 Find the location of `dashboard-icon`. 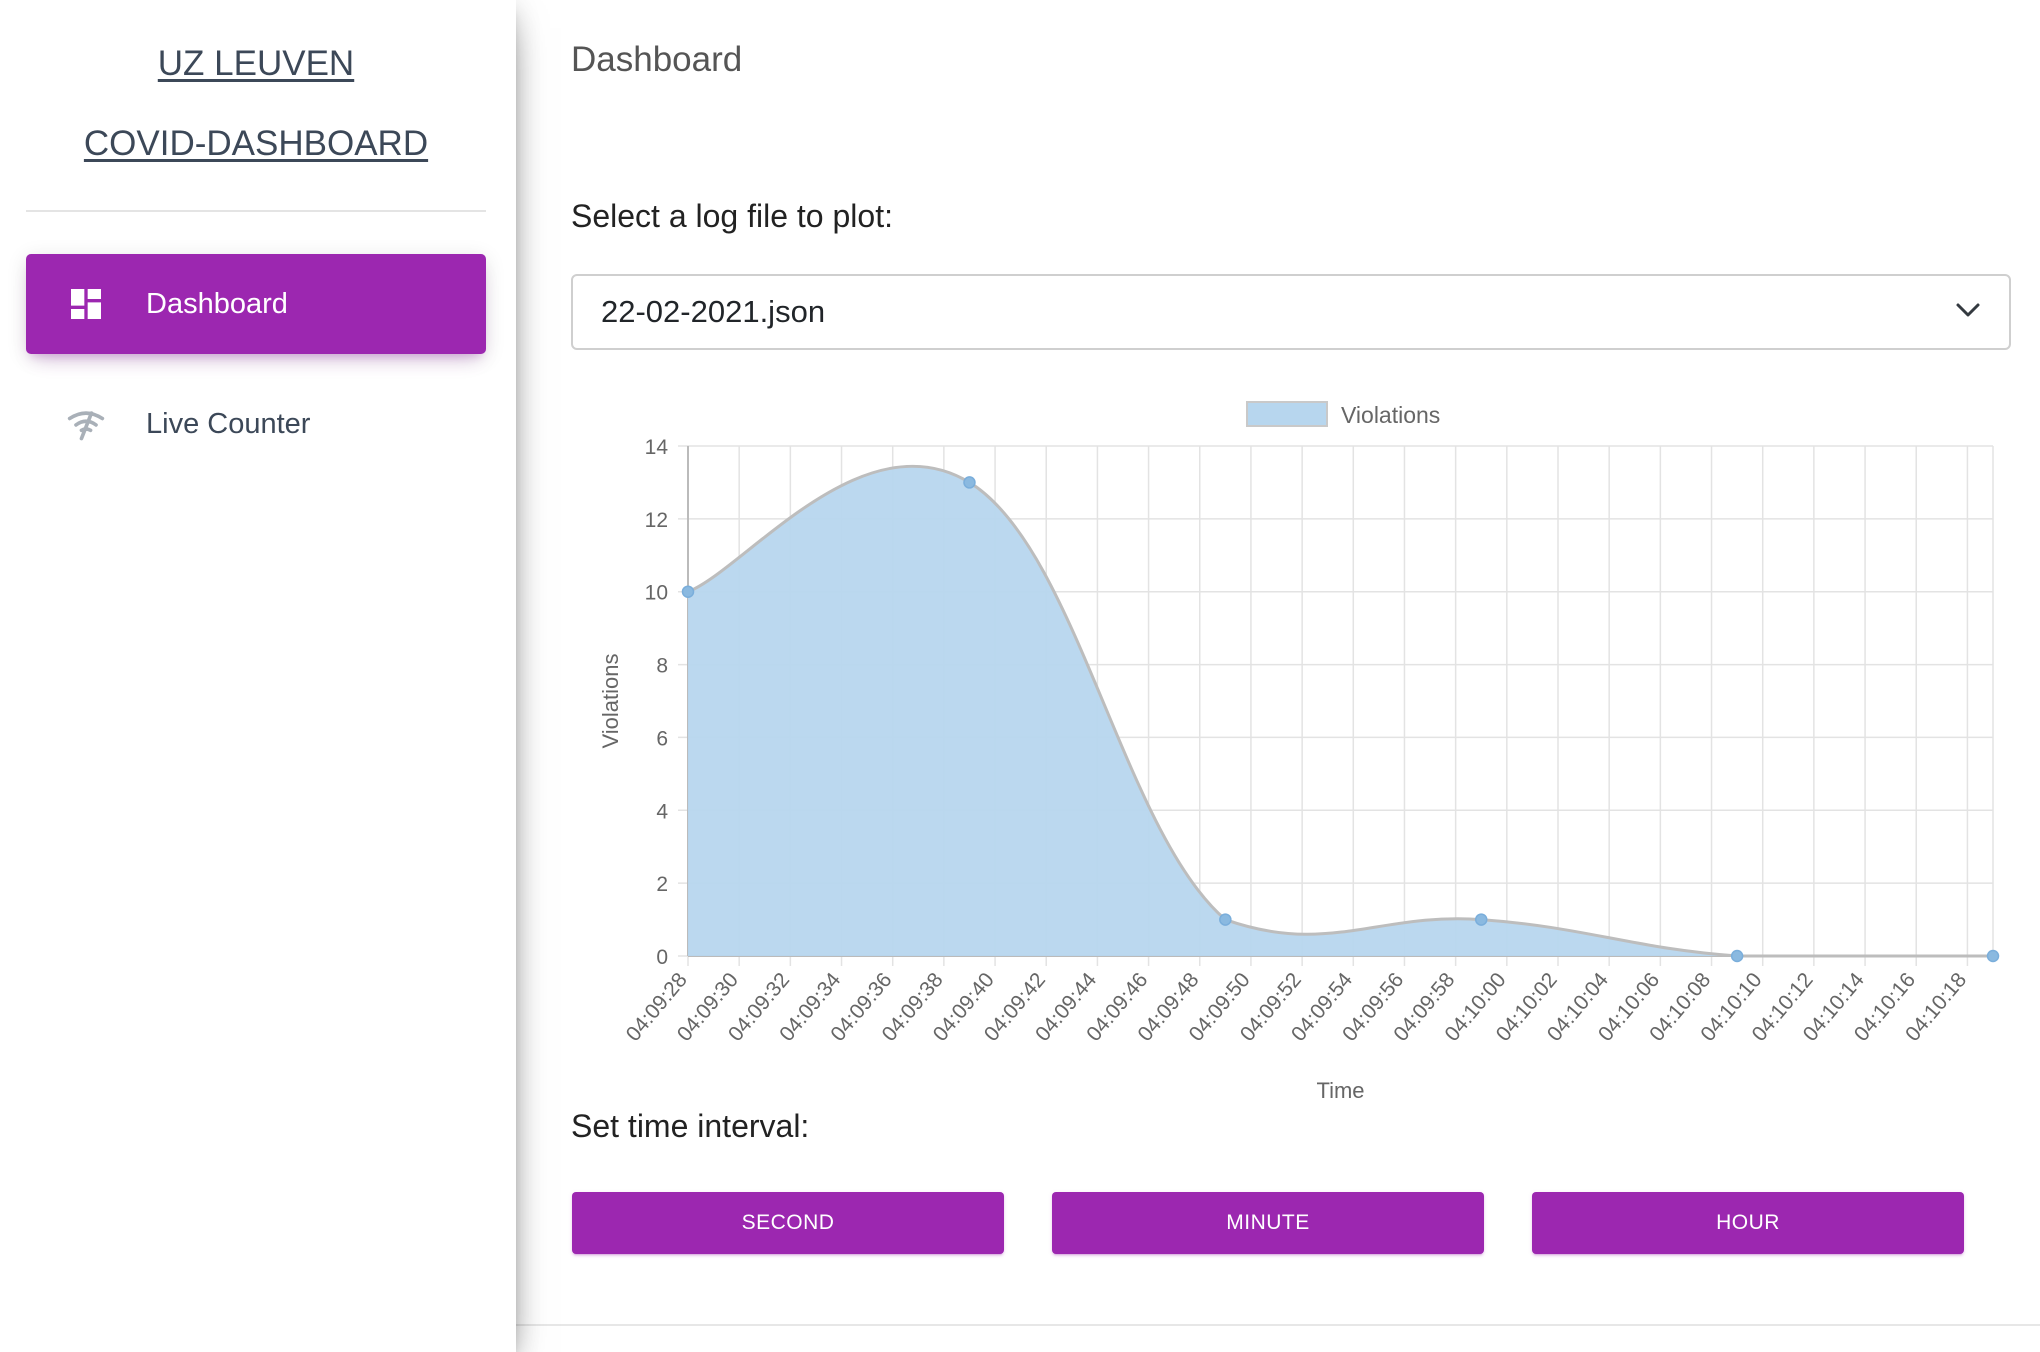

dashboard-icon is located at coordinates (86, 304).